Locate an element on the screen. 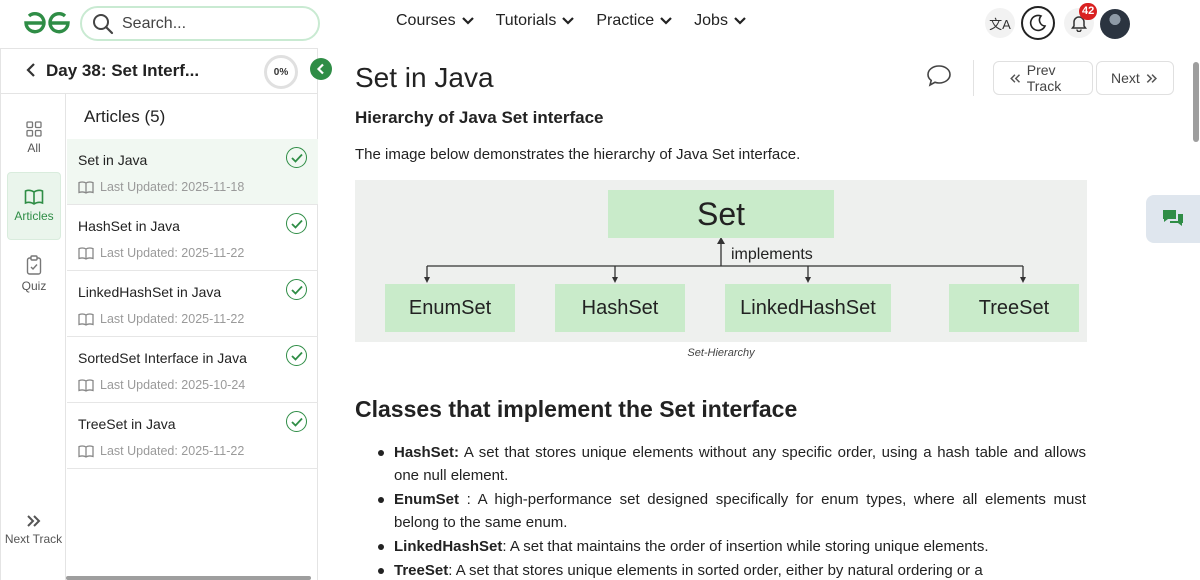 This screenshot has height=580, width=1200. comment-icon is located at coordinates (939, 76).